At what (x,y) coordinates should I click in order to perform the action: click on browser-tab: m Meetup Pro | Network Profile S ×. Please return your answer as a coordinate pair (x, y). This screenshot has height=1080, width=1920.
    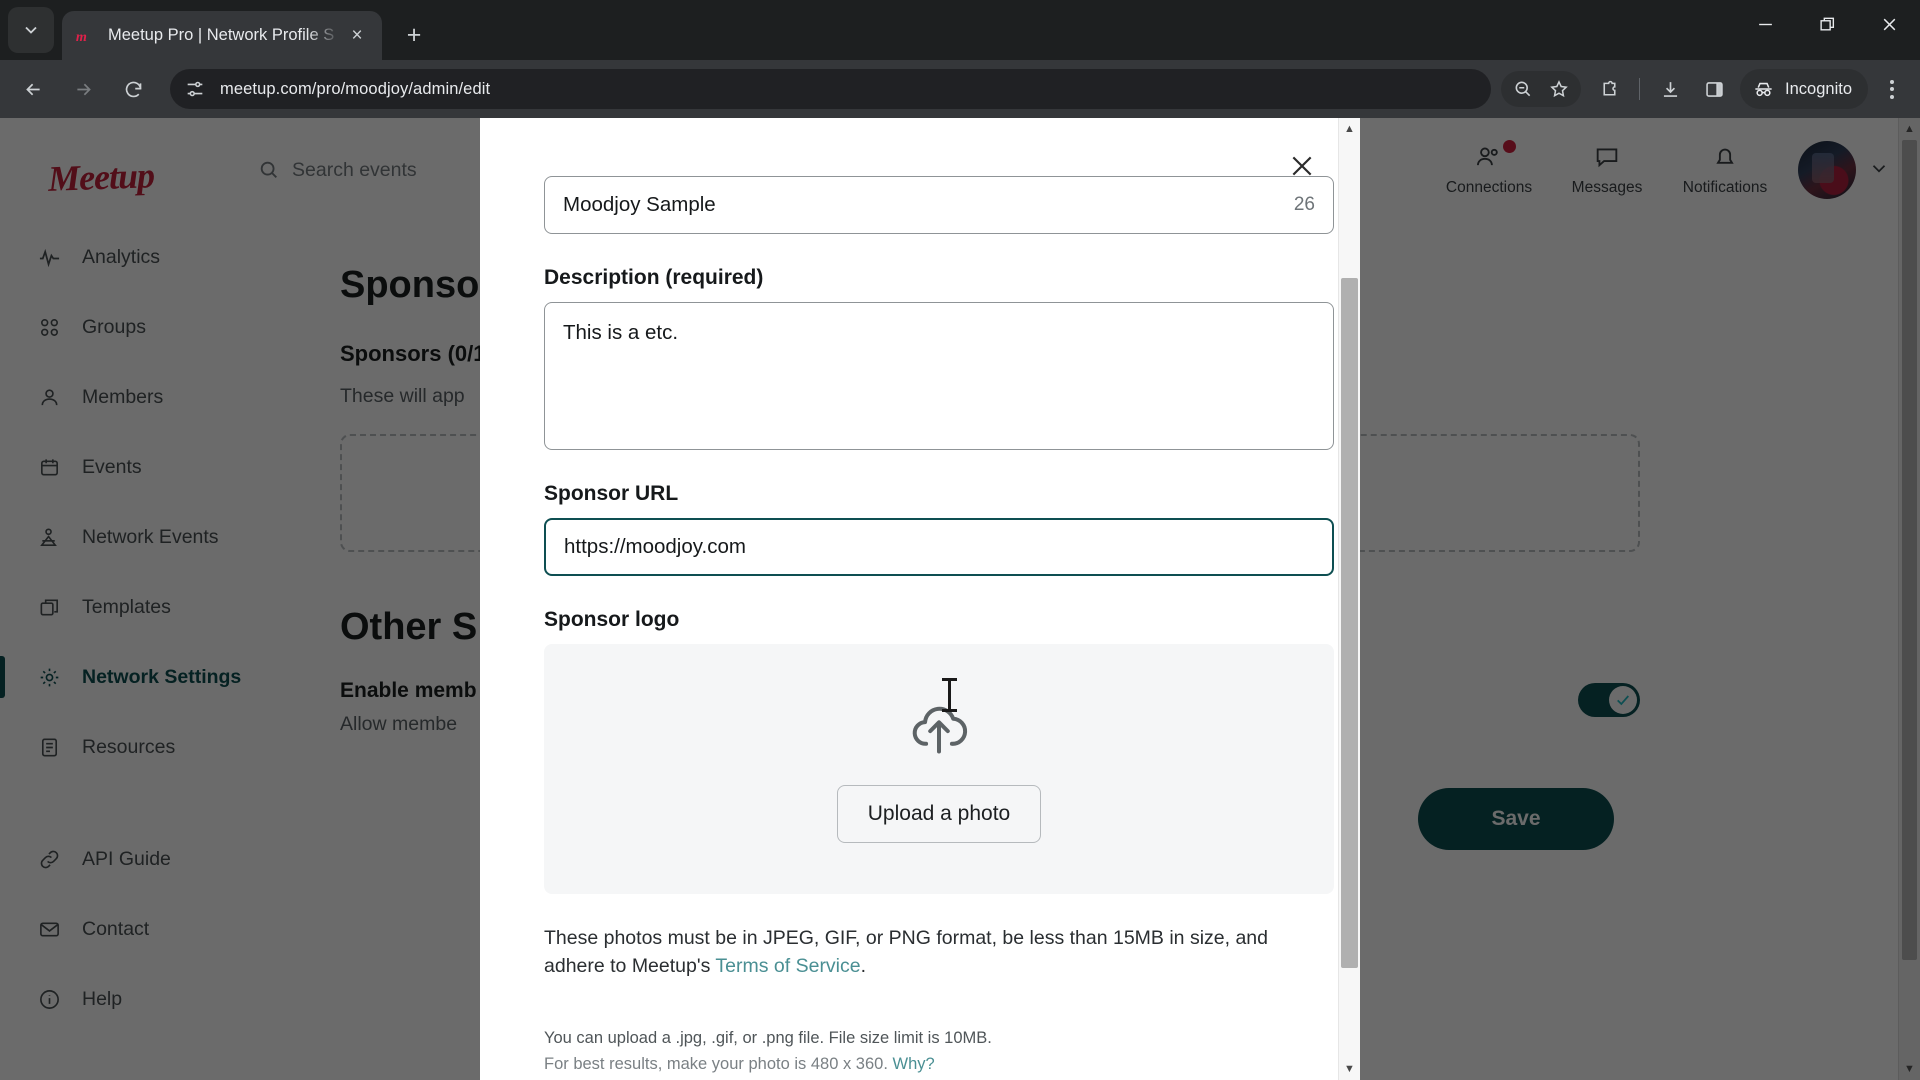
    Looking at the image, I should click on (222, 35).